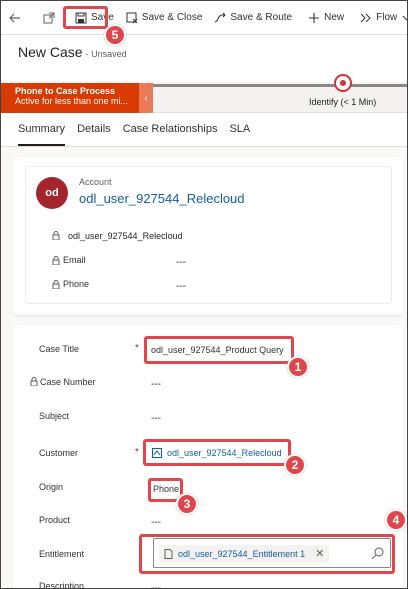 The height and width of the screenshot is (589, 408). What do you see at coordinates (59, 349) in the screenshot?
I see `case-title-label: Case Title` at bounding box center [59, 349].